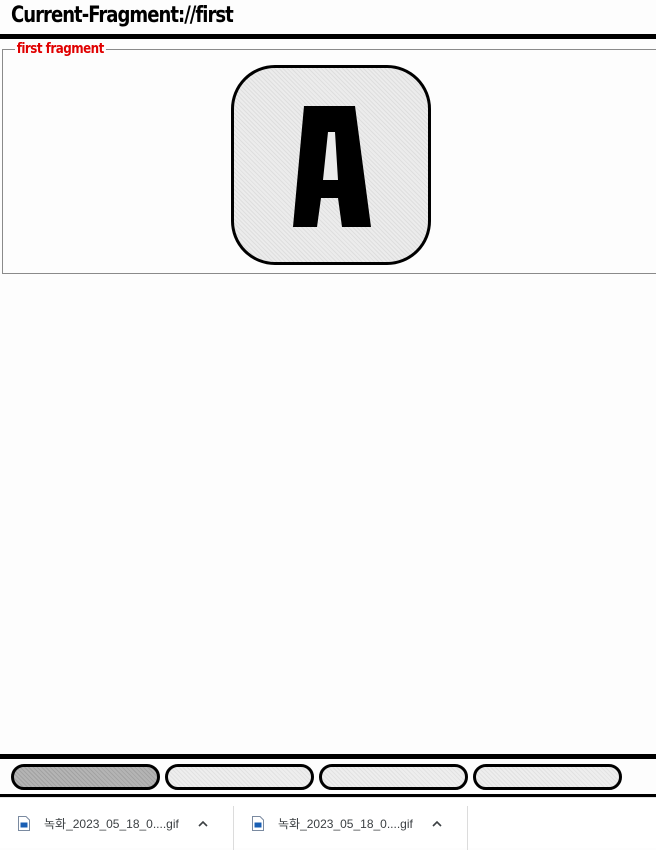 Image resolution: width=656 pixels, height=850 pixels. I want to click on tab-first, so click(85, 777).